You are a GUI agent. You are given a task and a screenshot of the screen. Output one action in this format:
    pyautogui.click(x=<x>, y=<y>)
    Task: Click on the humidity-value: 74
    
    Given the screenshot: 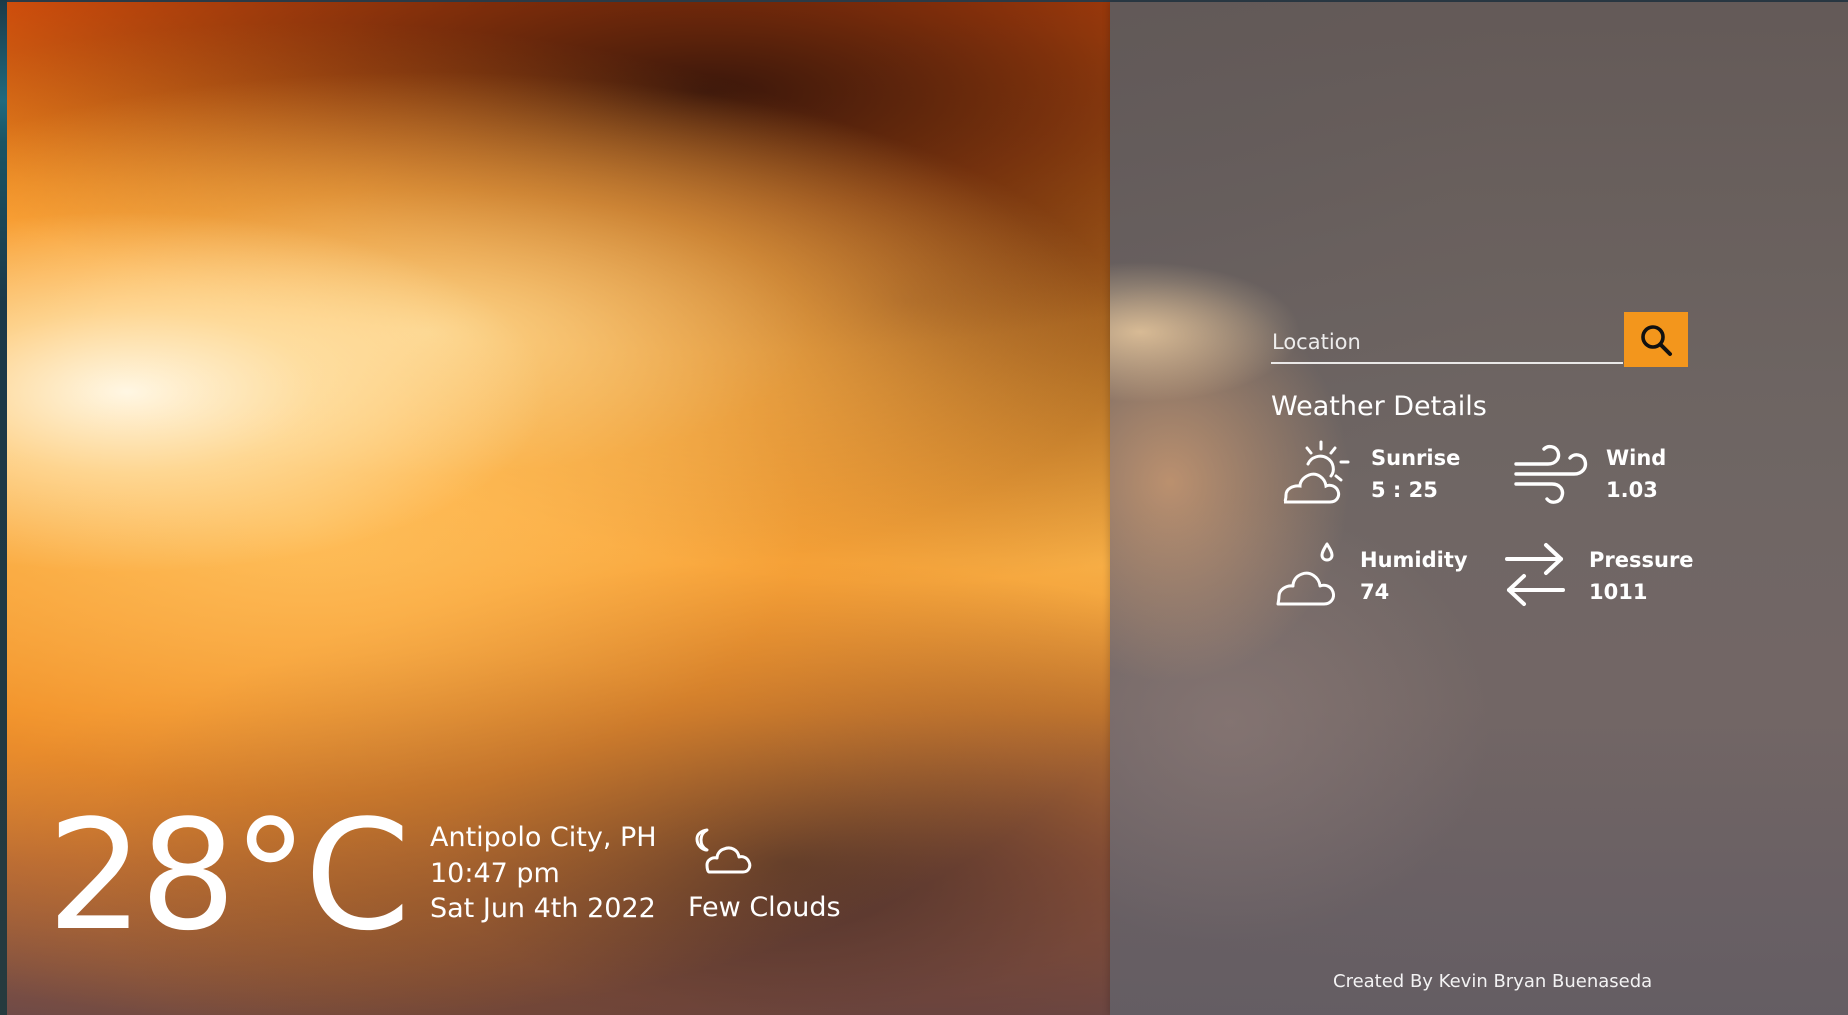 What is the action you would take?
    pyautogui.click(x=1375, y=592)
    